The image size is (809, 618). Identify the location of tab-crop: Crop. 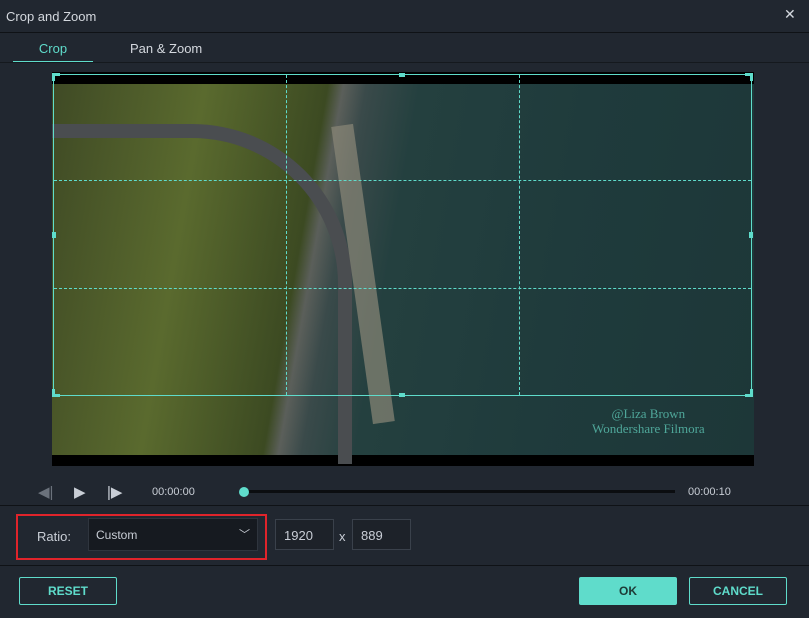
(53, 52).